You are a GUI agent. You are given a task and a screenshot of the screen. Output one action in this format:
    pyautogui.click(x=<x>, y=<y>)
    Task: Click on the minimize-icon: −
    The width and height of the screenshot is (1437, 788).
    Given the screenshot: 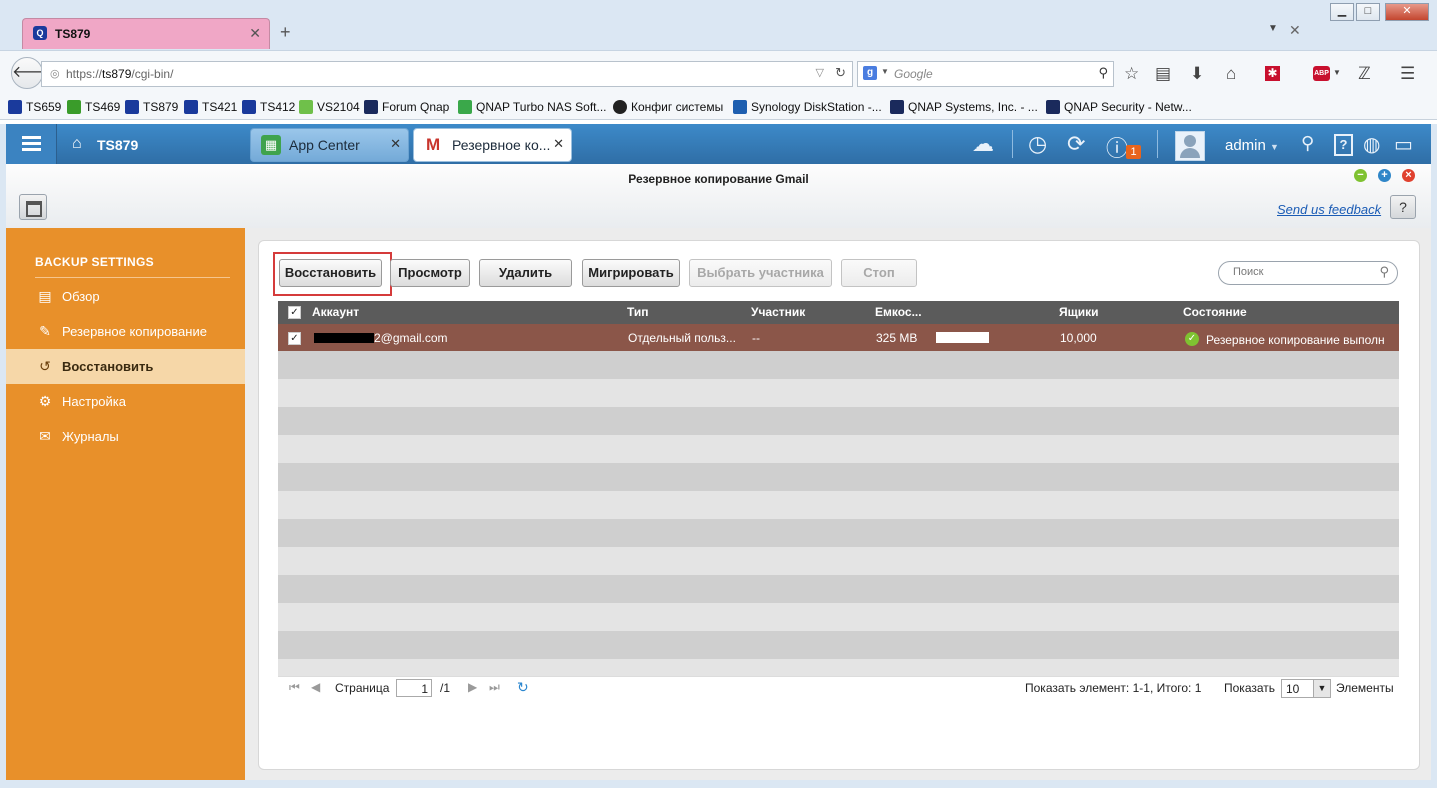 What is the action you would take?
    pyautogui.click(x=1360, y=175)
    